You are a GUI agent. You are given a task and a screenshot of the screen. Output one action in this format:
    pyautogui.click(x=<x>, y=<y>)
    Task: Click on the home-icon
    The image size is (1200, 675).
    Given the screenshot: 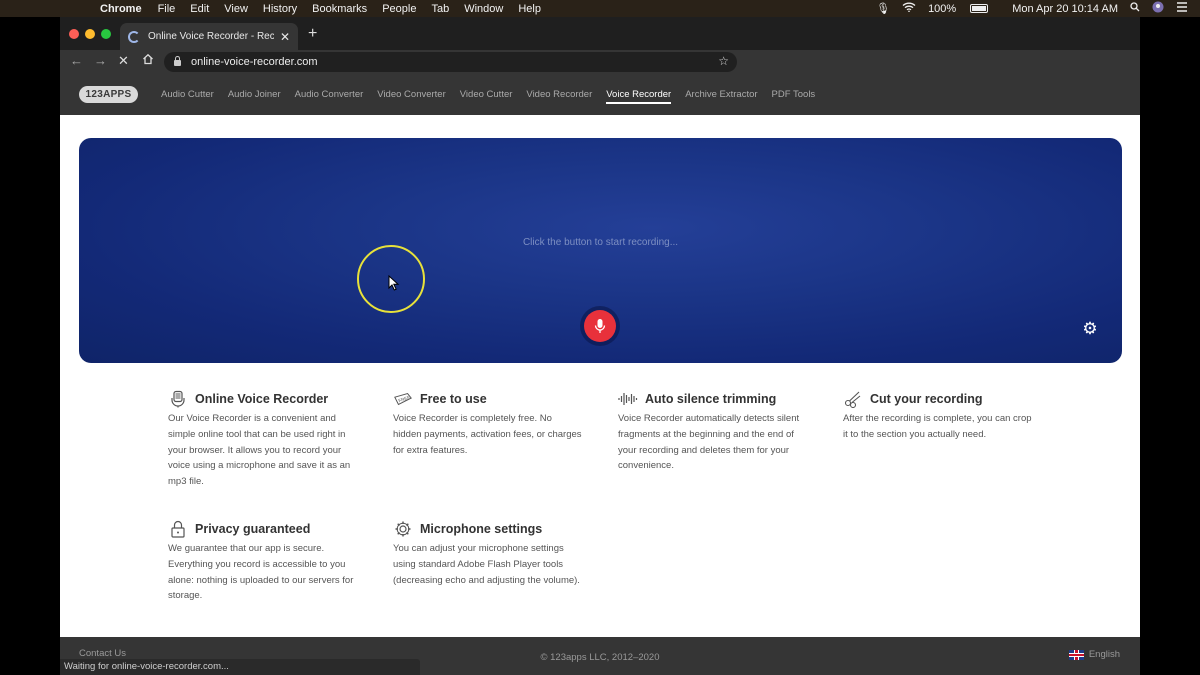 What is the action you would take?
    pyautogui.click(x=148, y=60)
    